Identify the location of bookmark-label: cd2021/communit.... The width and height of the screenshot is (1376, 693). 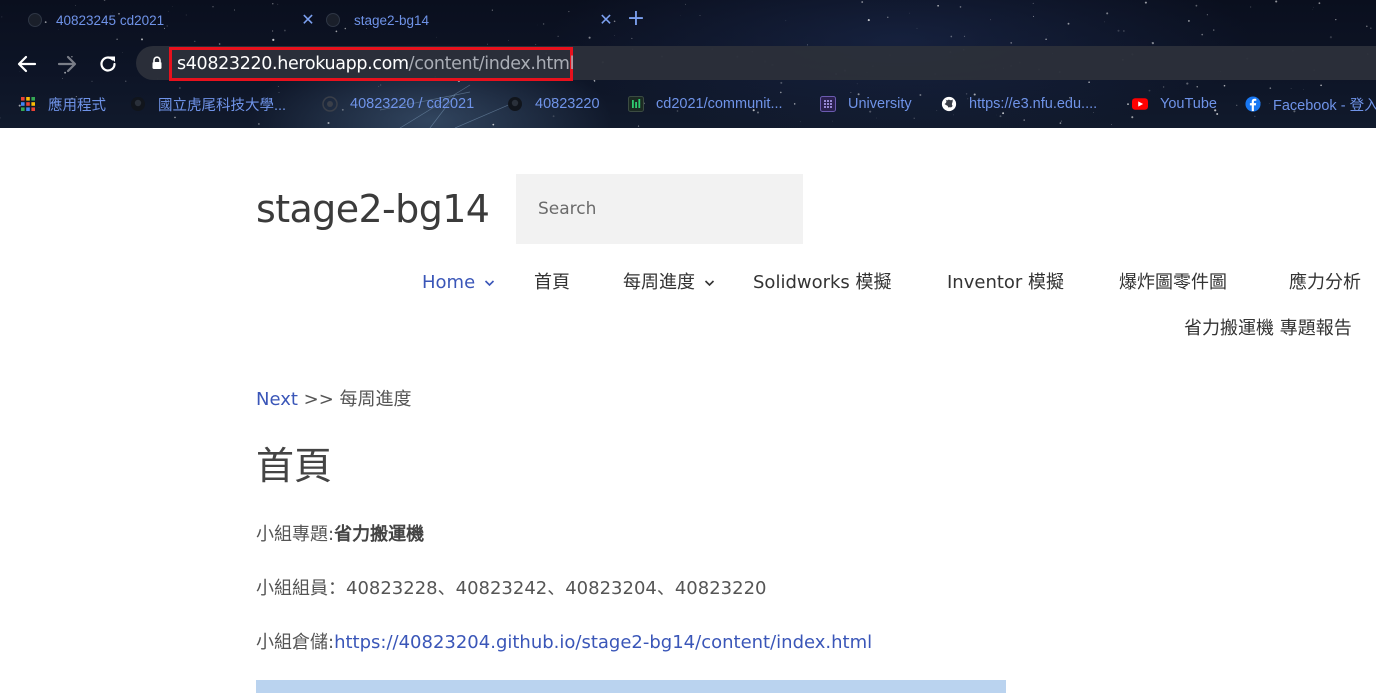
(719, 104).